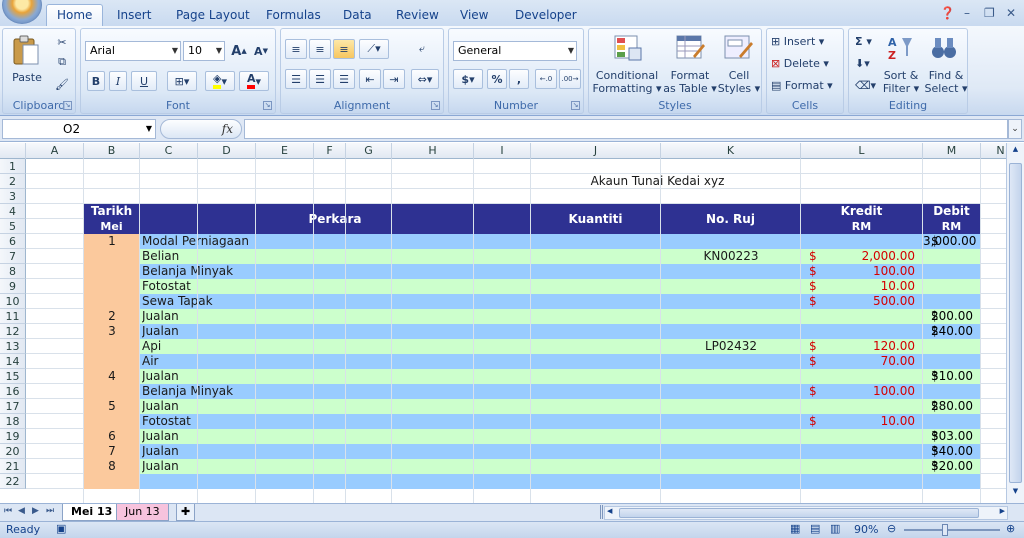  I want to click on format-as-table-icon, so click(690, 48).